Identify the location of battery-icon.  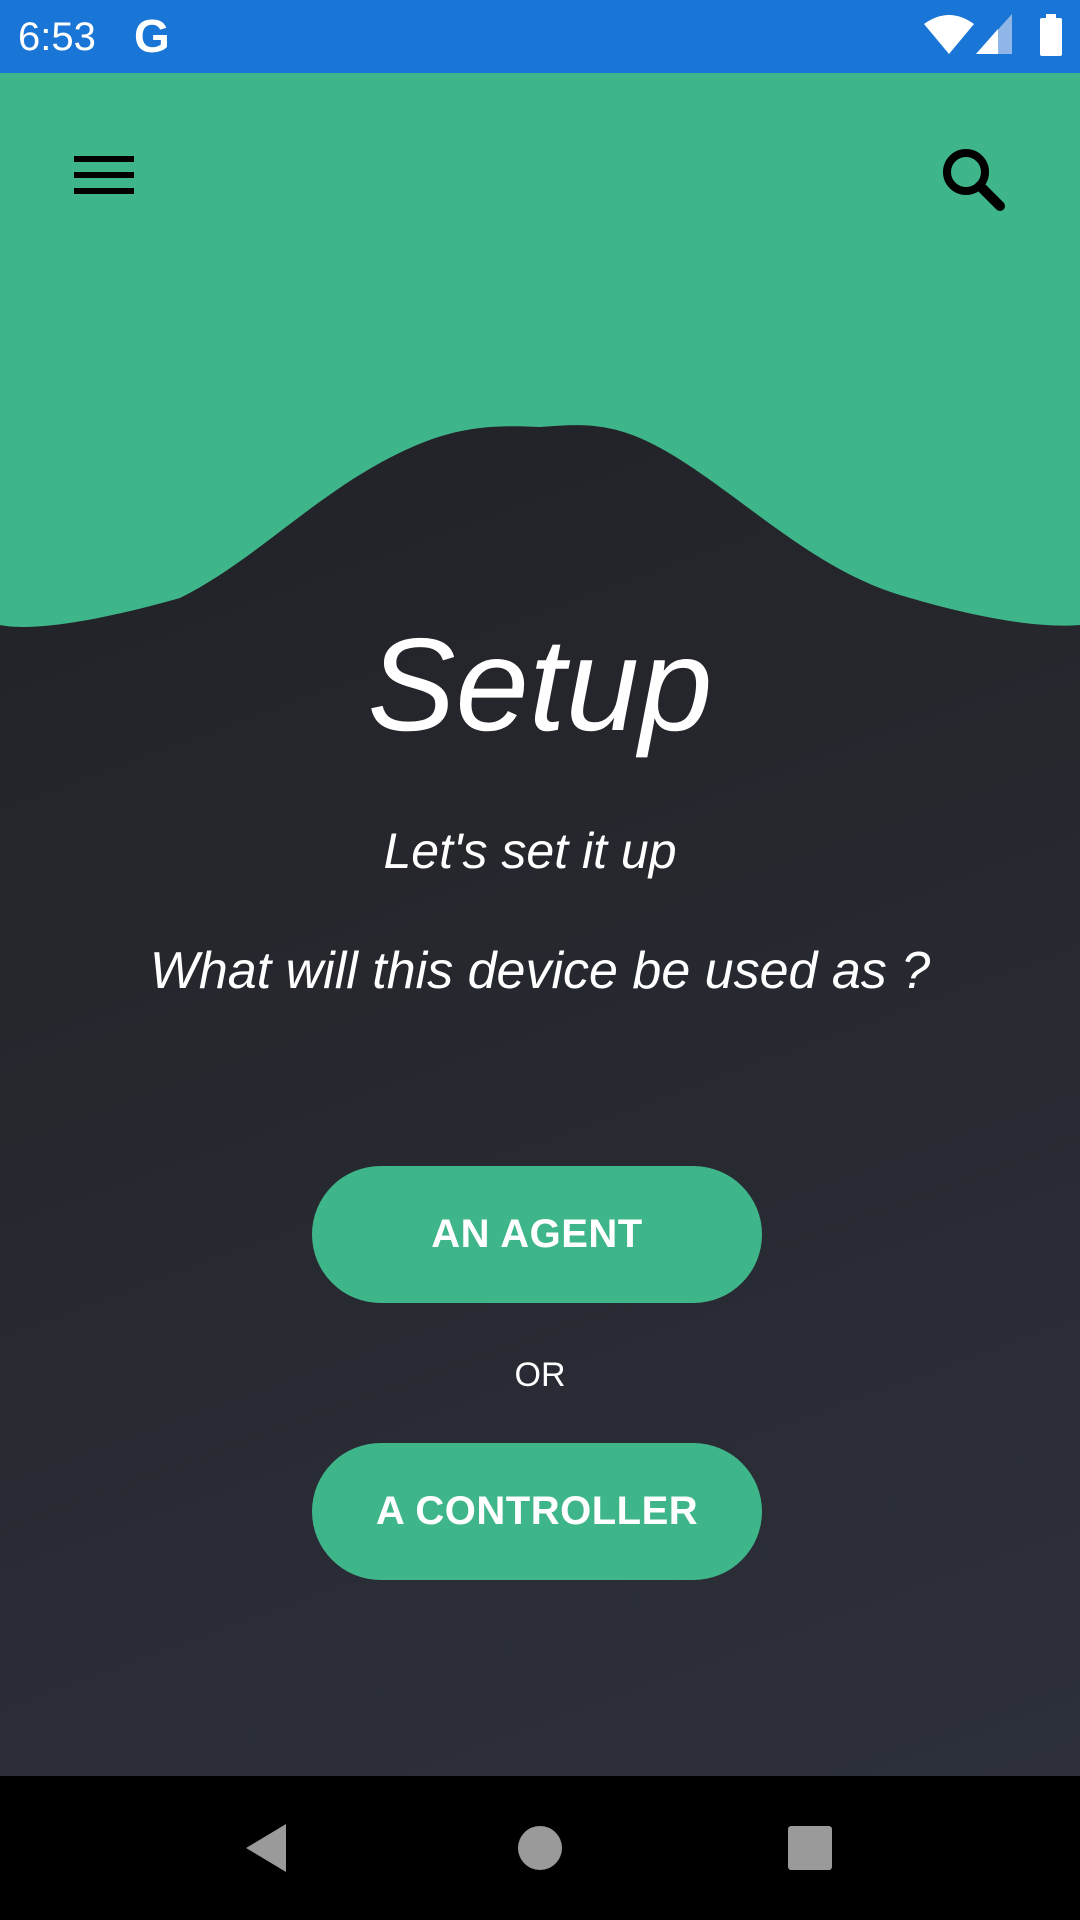
(1051, 35).